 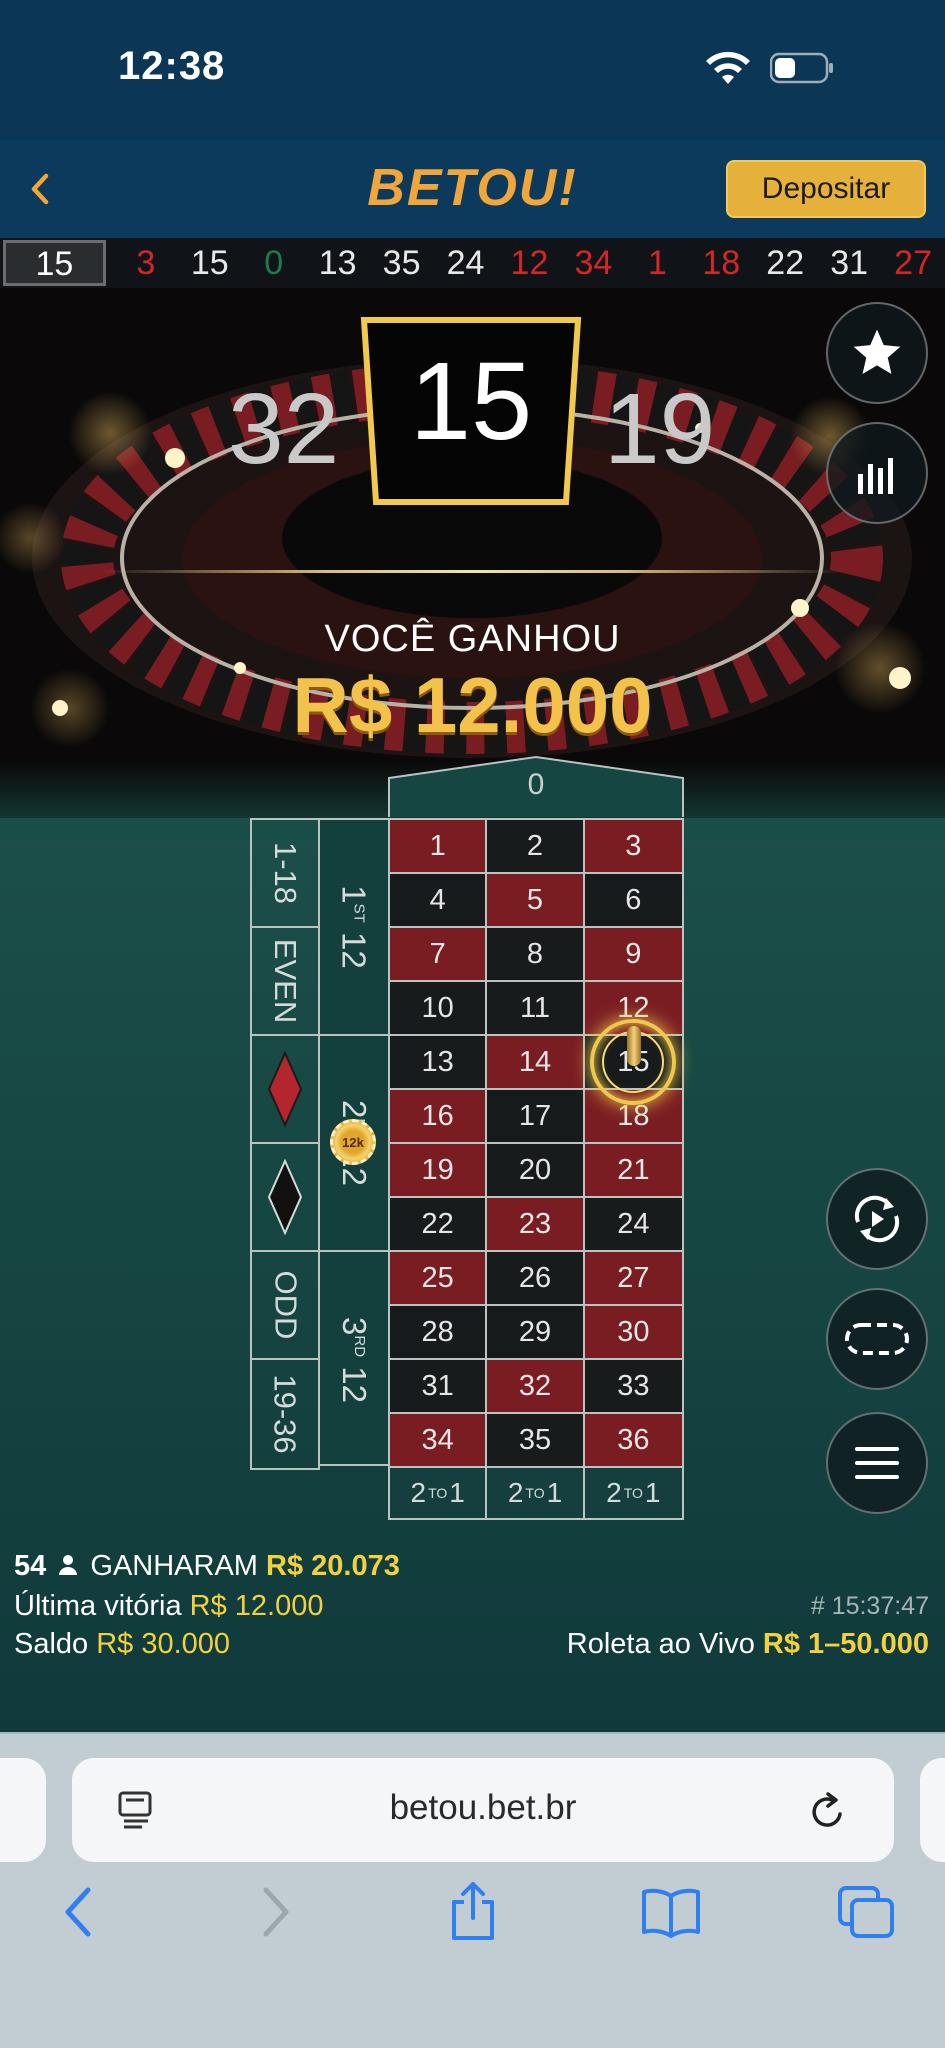 What do you see at coordinates (826, 189) in the screenshot?
I see `deposit-button: Depositar` at bounding box center [826, 189].